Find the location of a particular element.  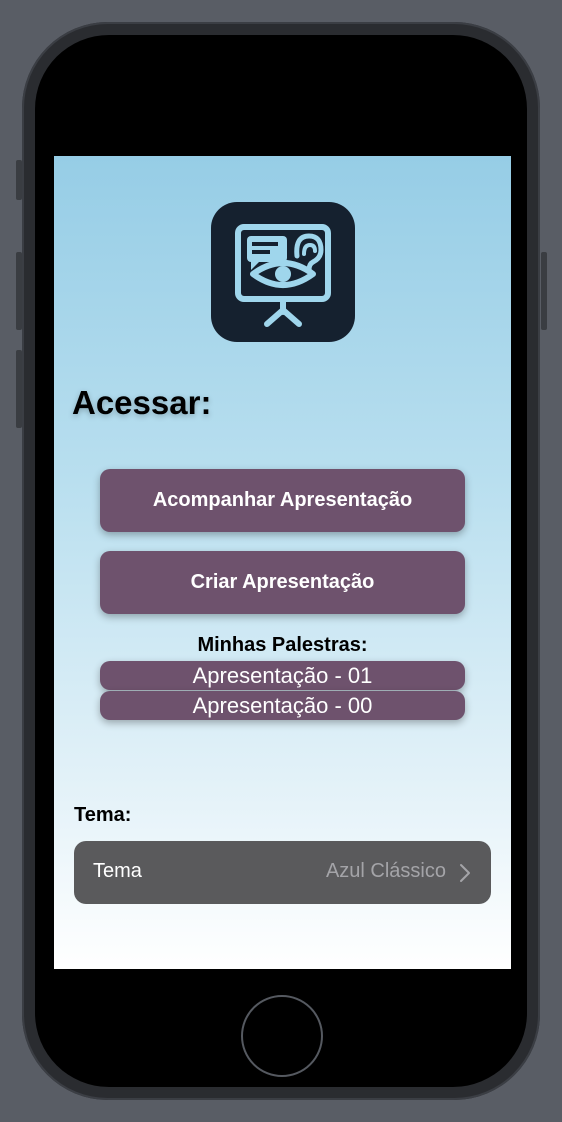

app-logo-icon is located at coordinates (283, 272).